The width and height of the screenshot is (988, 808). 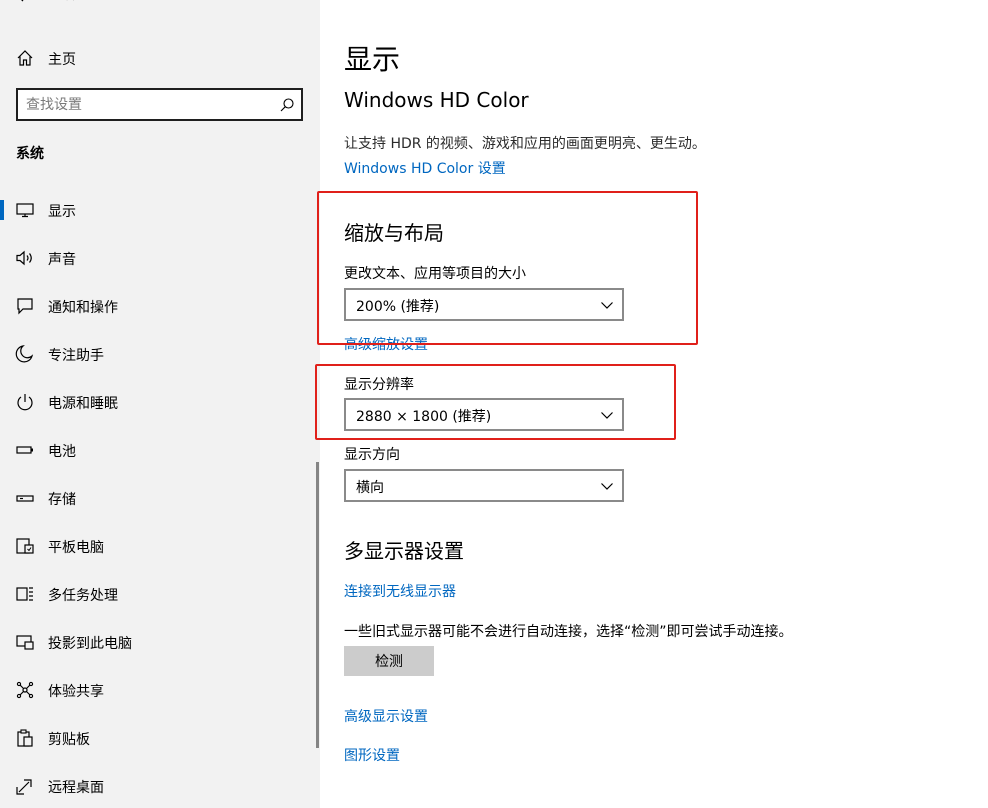 What do you see at coordinates (287, 105) in the screenshot?
I see `search-icon` at bounding box center [287, 105].